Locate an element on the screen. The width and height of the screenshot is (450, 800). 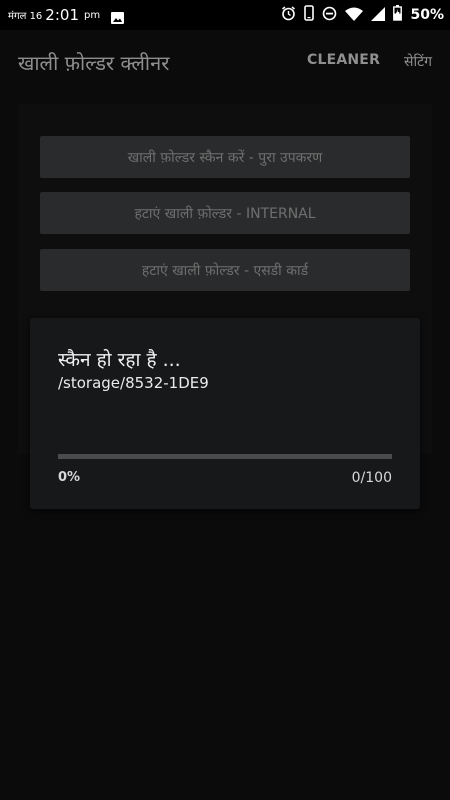
scan-all-button: खाली फ़ोल्डर स्कैन करें - पुरा उपकरण is located at coordinates (225, 157).